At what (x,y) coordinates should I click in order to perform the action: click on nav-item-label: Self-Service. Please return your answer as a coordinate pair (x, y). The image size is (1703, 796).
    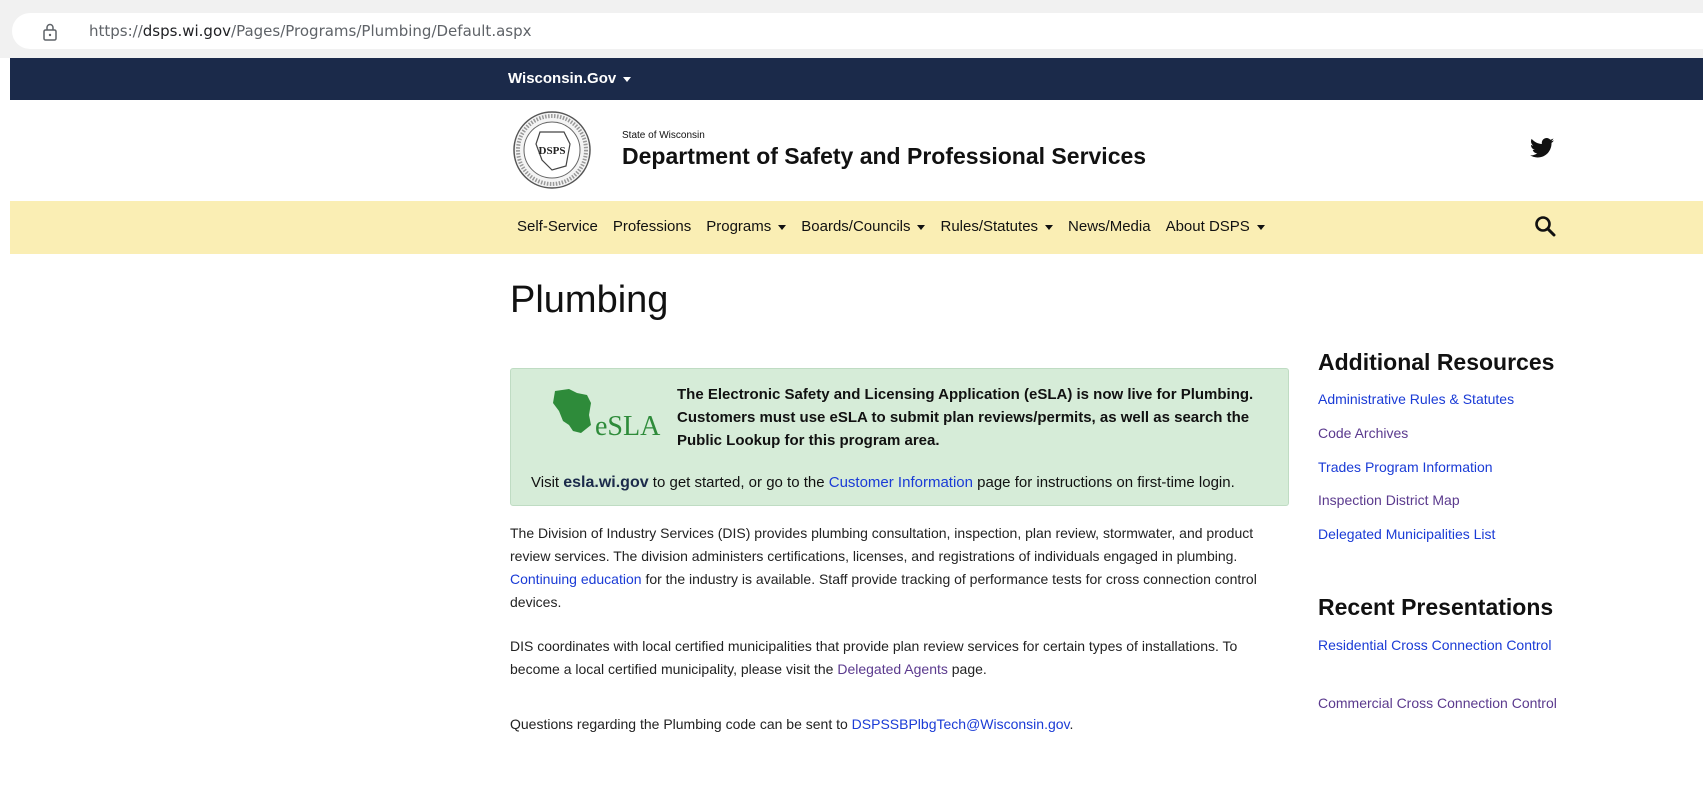
    Looking at the image, I should click on (557, 226).